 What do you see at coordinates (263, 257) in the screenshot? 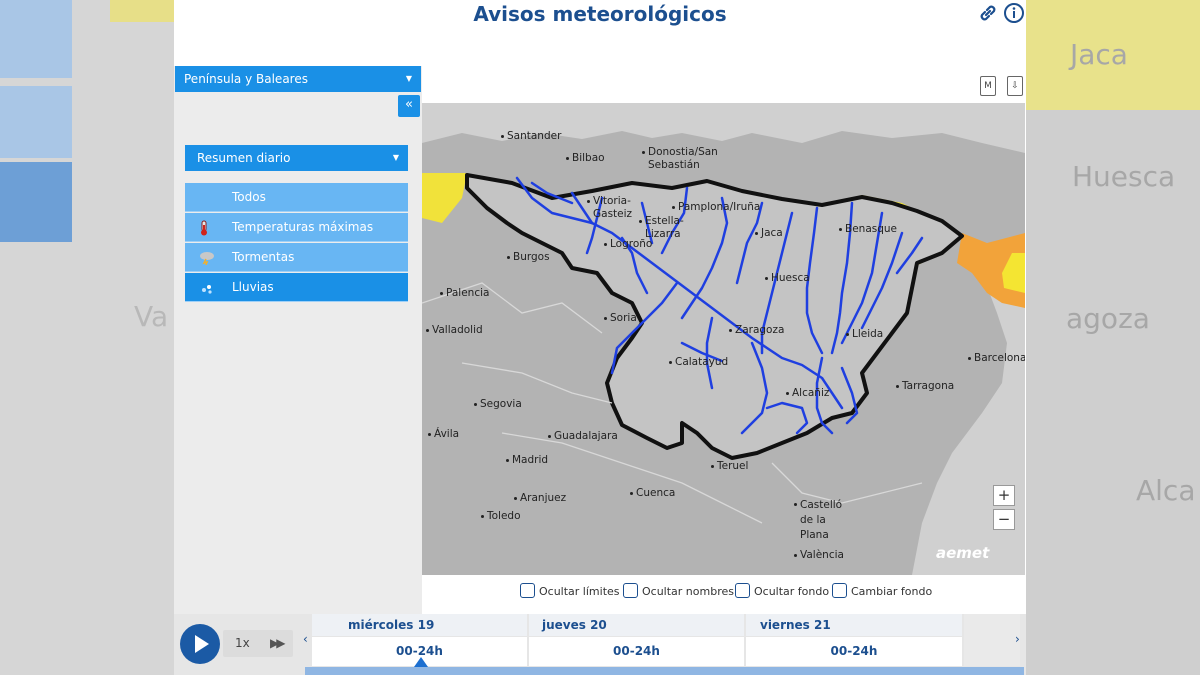
I see `layer-label: Tormentas` at bounding box center [263, 257].